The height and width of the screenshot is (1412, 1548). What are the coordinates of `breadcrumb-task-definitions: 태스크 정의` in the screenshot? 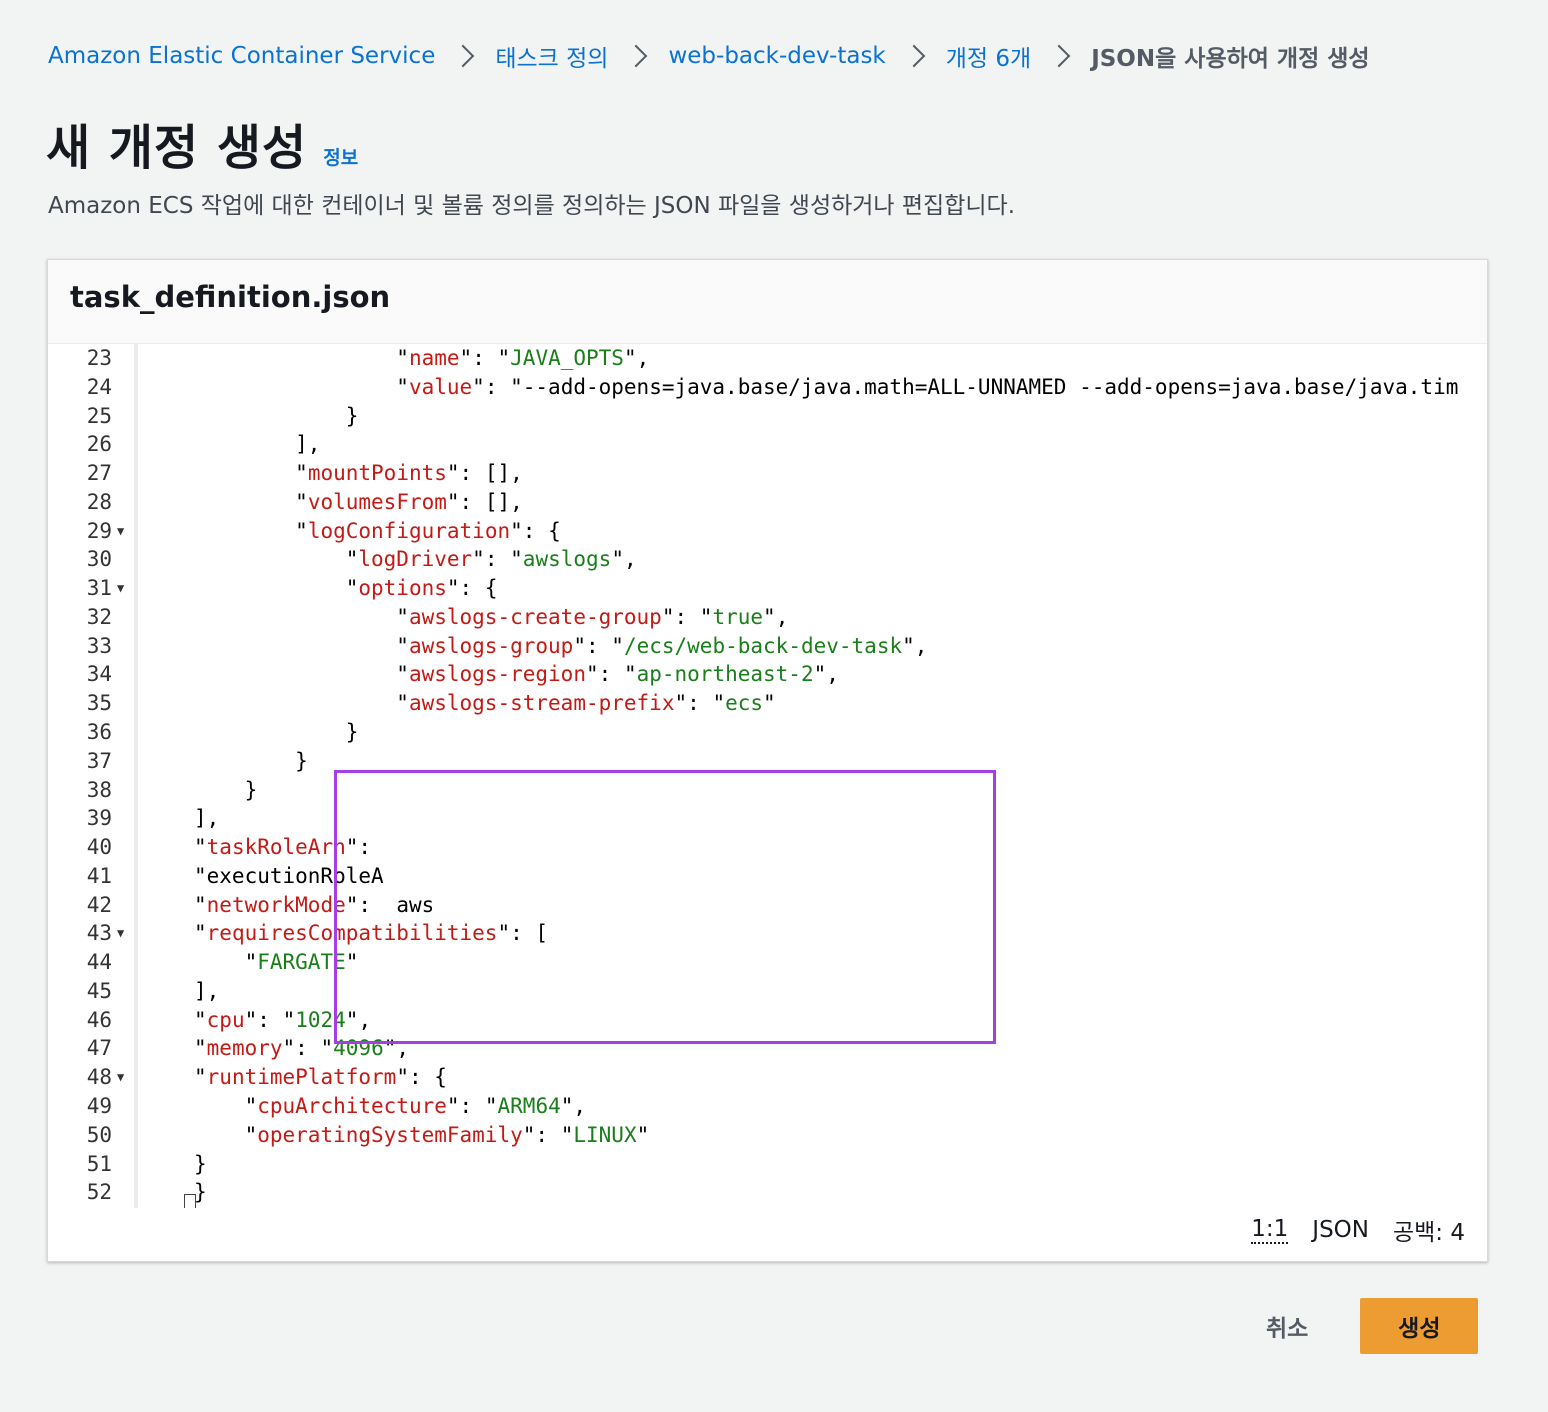 It's located at (551, 56).